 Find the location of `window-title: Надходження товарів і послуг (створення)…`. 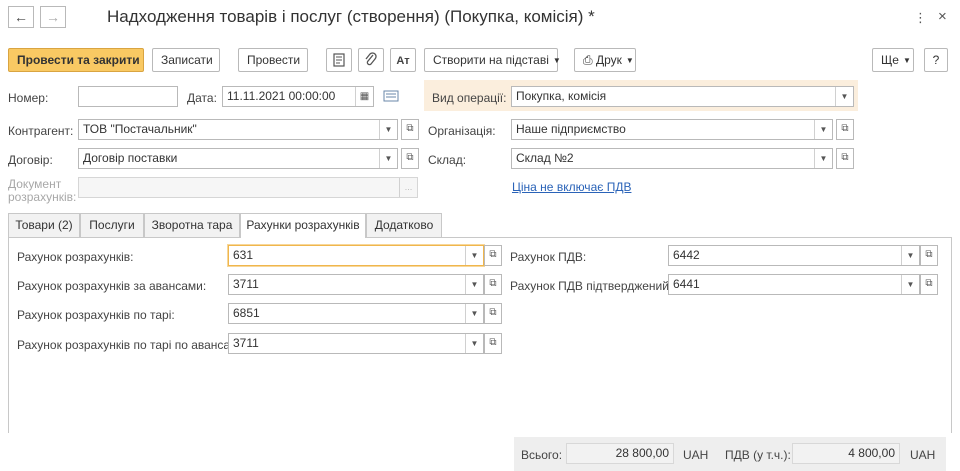

window-title: Надходження товарів і послуг (створення)… is located at coordinates (351, 16).